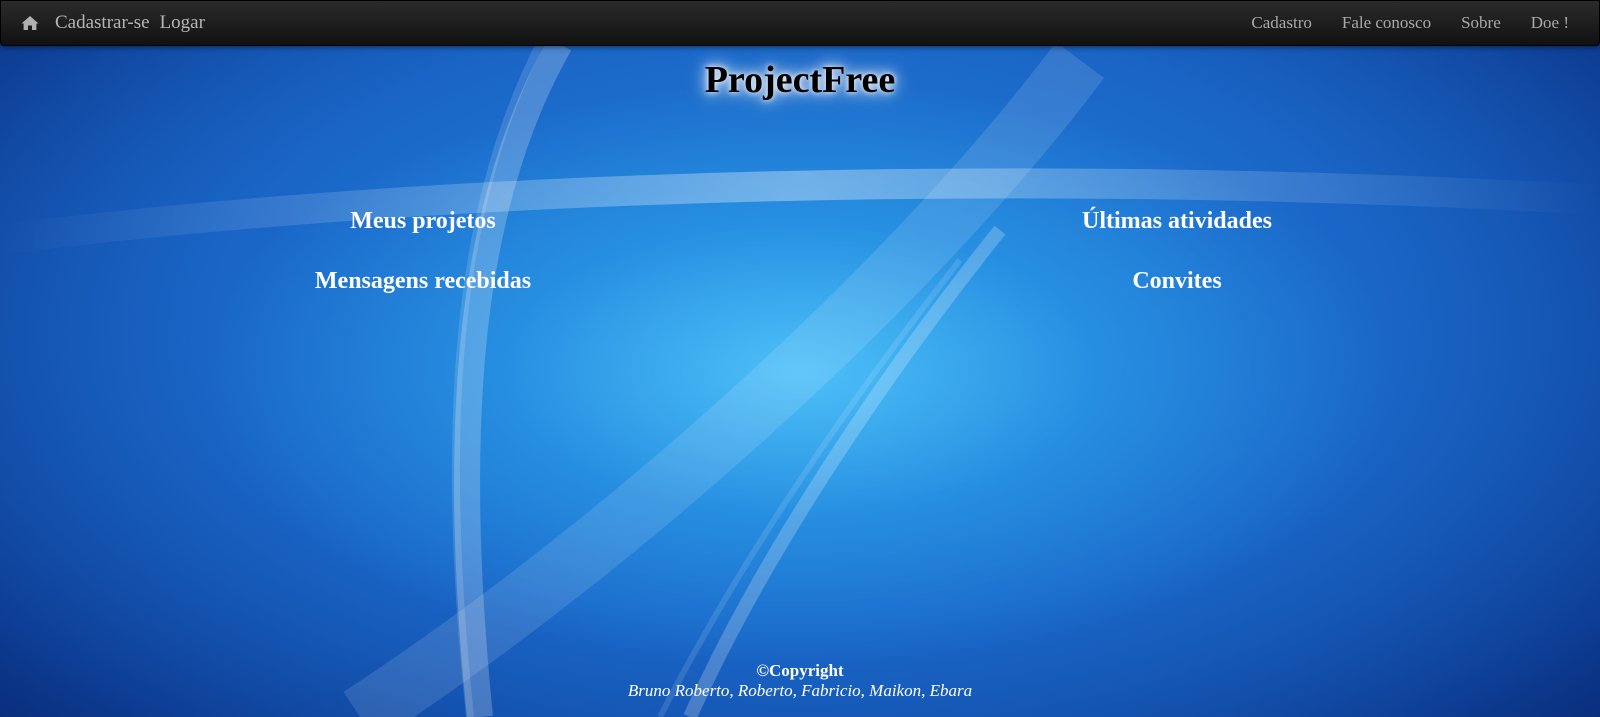 The image size is (1600, 717). Describe the element at coordinates (1386, 23) in the screenshot. I see `nav-fale-conosco-link: Fale conosco` at that location.